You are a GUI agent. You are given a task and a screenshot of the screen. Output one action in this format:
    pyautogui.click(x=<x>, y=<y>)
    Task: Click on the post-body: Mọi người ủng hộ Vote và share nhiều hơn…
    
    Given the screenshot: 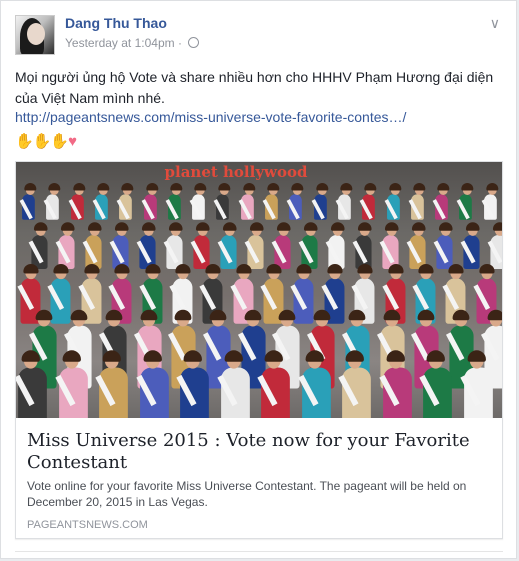 What is the action you would take?
    pyautogui.click(x=254, y=87)
    